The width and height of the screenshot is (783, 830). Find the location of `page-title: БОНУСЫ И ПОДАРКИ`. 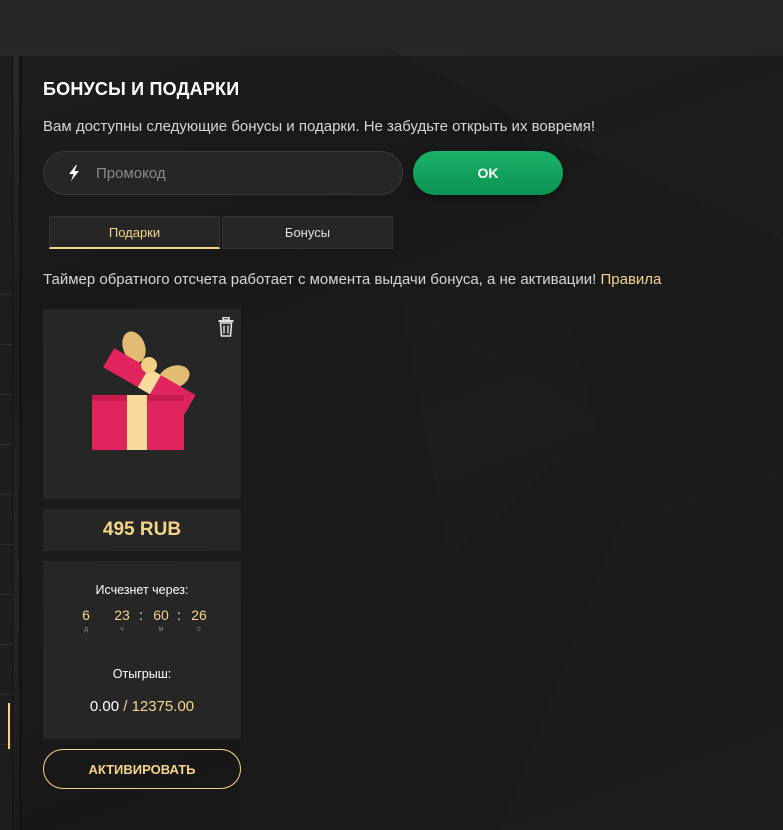

page-title: БОНУСЫ И ПОДАРКИ is located at coordinates (141, 89).